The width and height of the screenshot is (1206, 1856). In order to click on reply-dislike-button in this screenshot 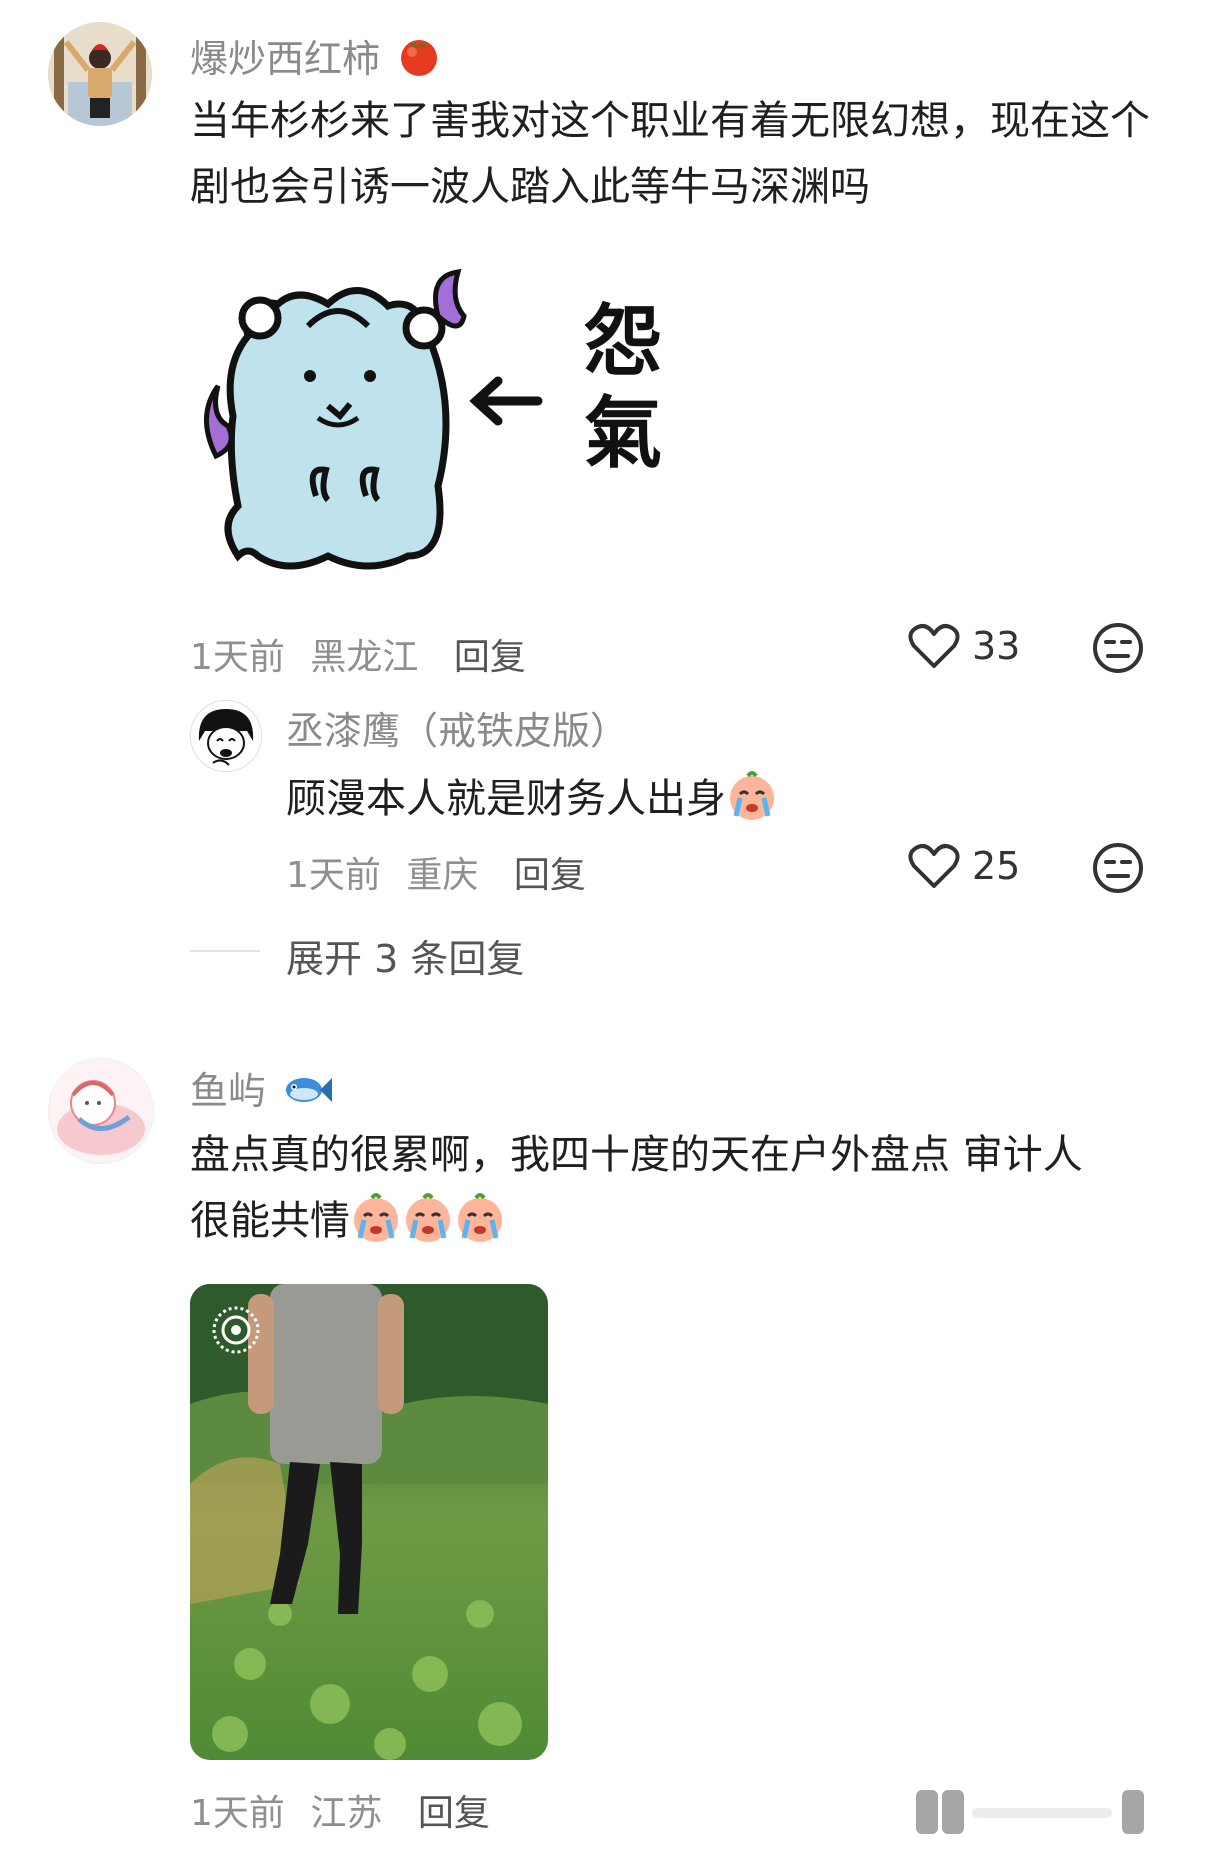, I will do `click(1118, 870)`.